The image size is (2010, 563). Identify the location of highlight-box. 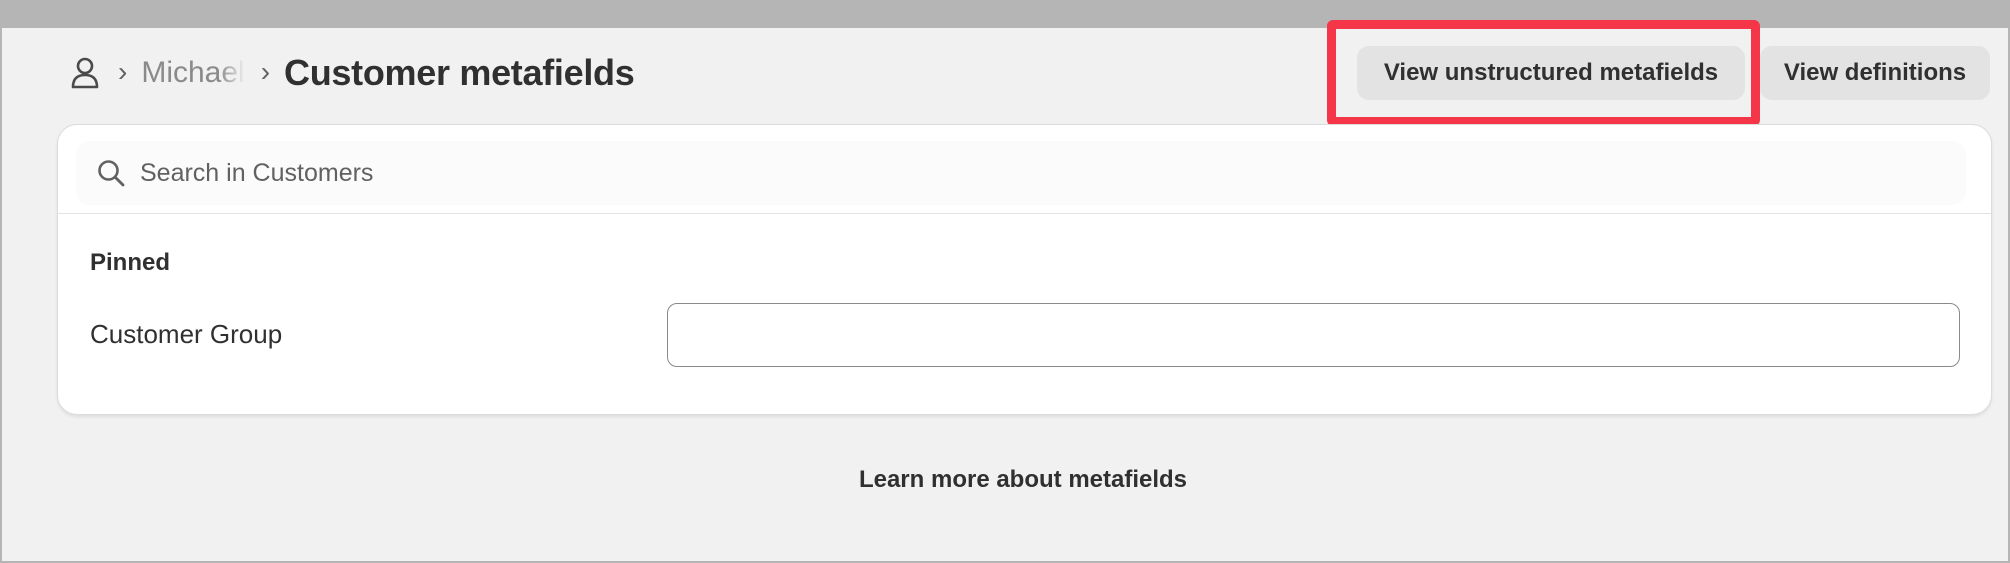
(1543, 73).